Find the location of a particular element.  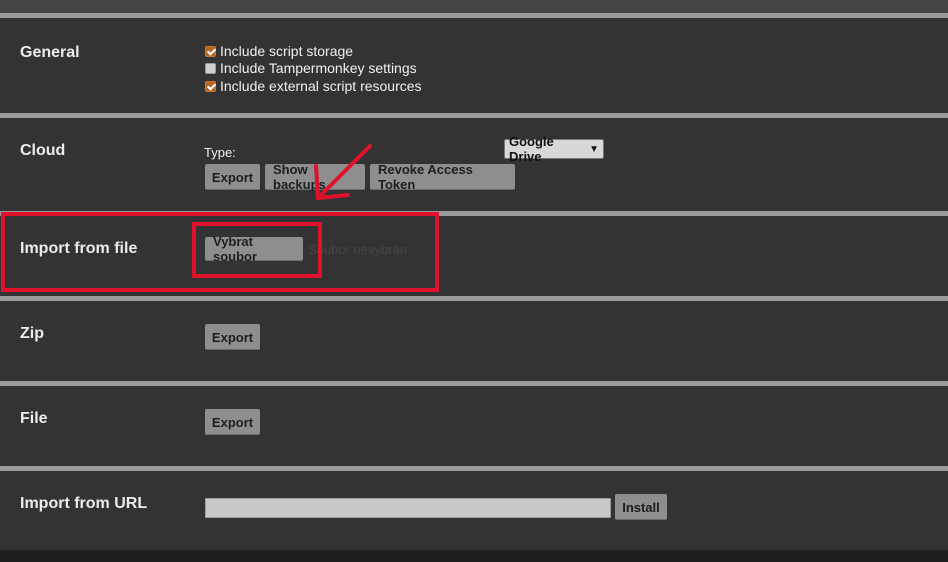

option-label: Include Tampermonkey settings is located at coordinates (318, 68).